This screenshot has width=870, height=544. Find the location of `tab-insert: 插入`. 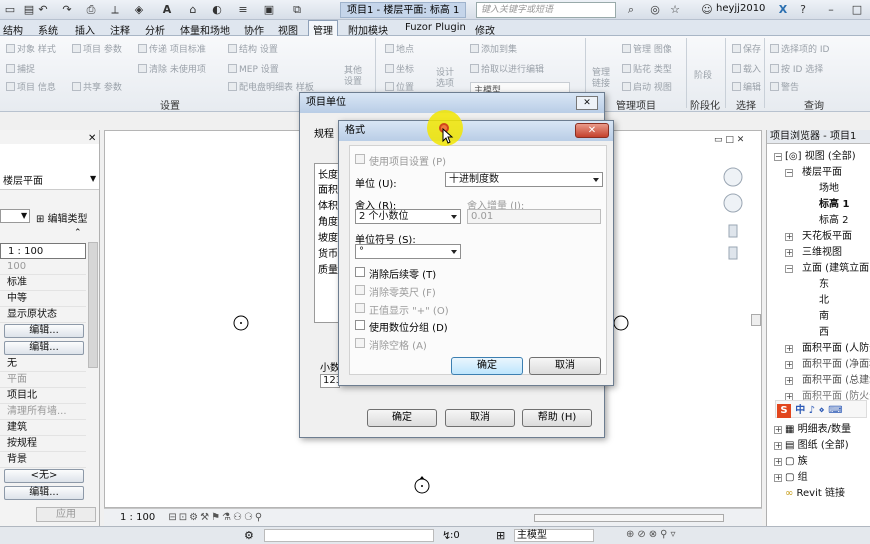

tab-insert: 插入 is located at coordinates (85, 29).